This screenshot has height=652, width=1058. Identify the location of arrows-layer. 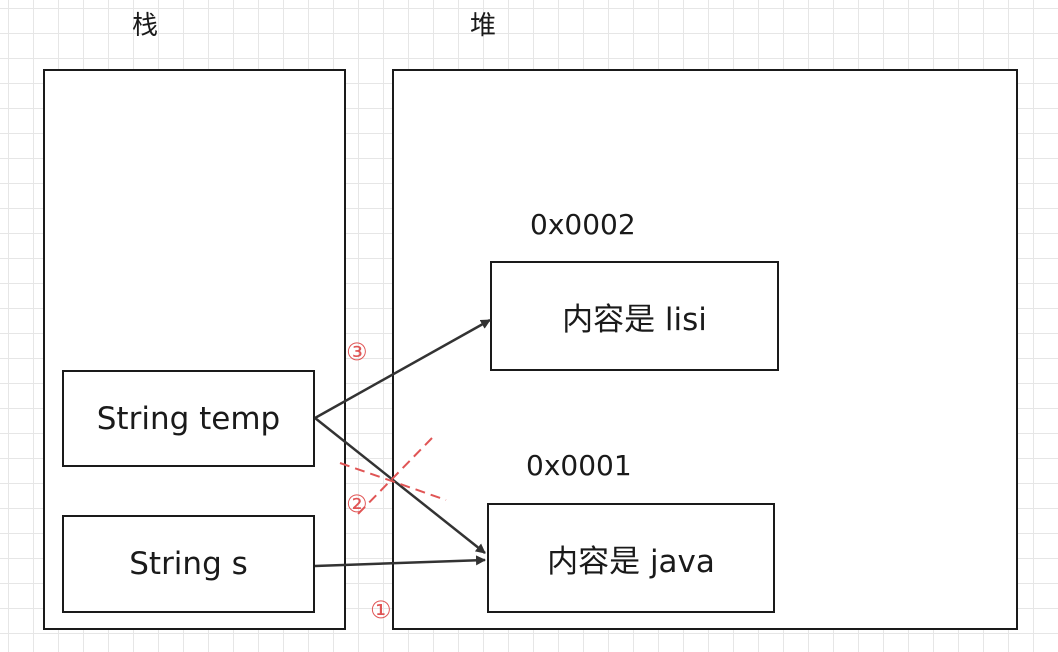
(402, 443).